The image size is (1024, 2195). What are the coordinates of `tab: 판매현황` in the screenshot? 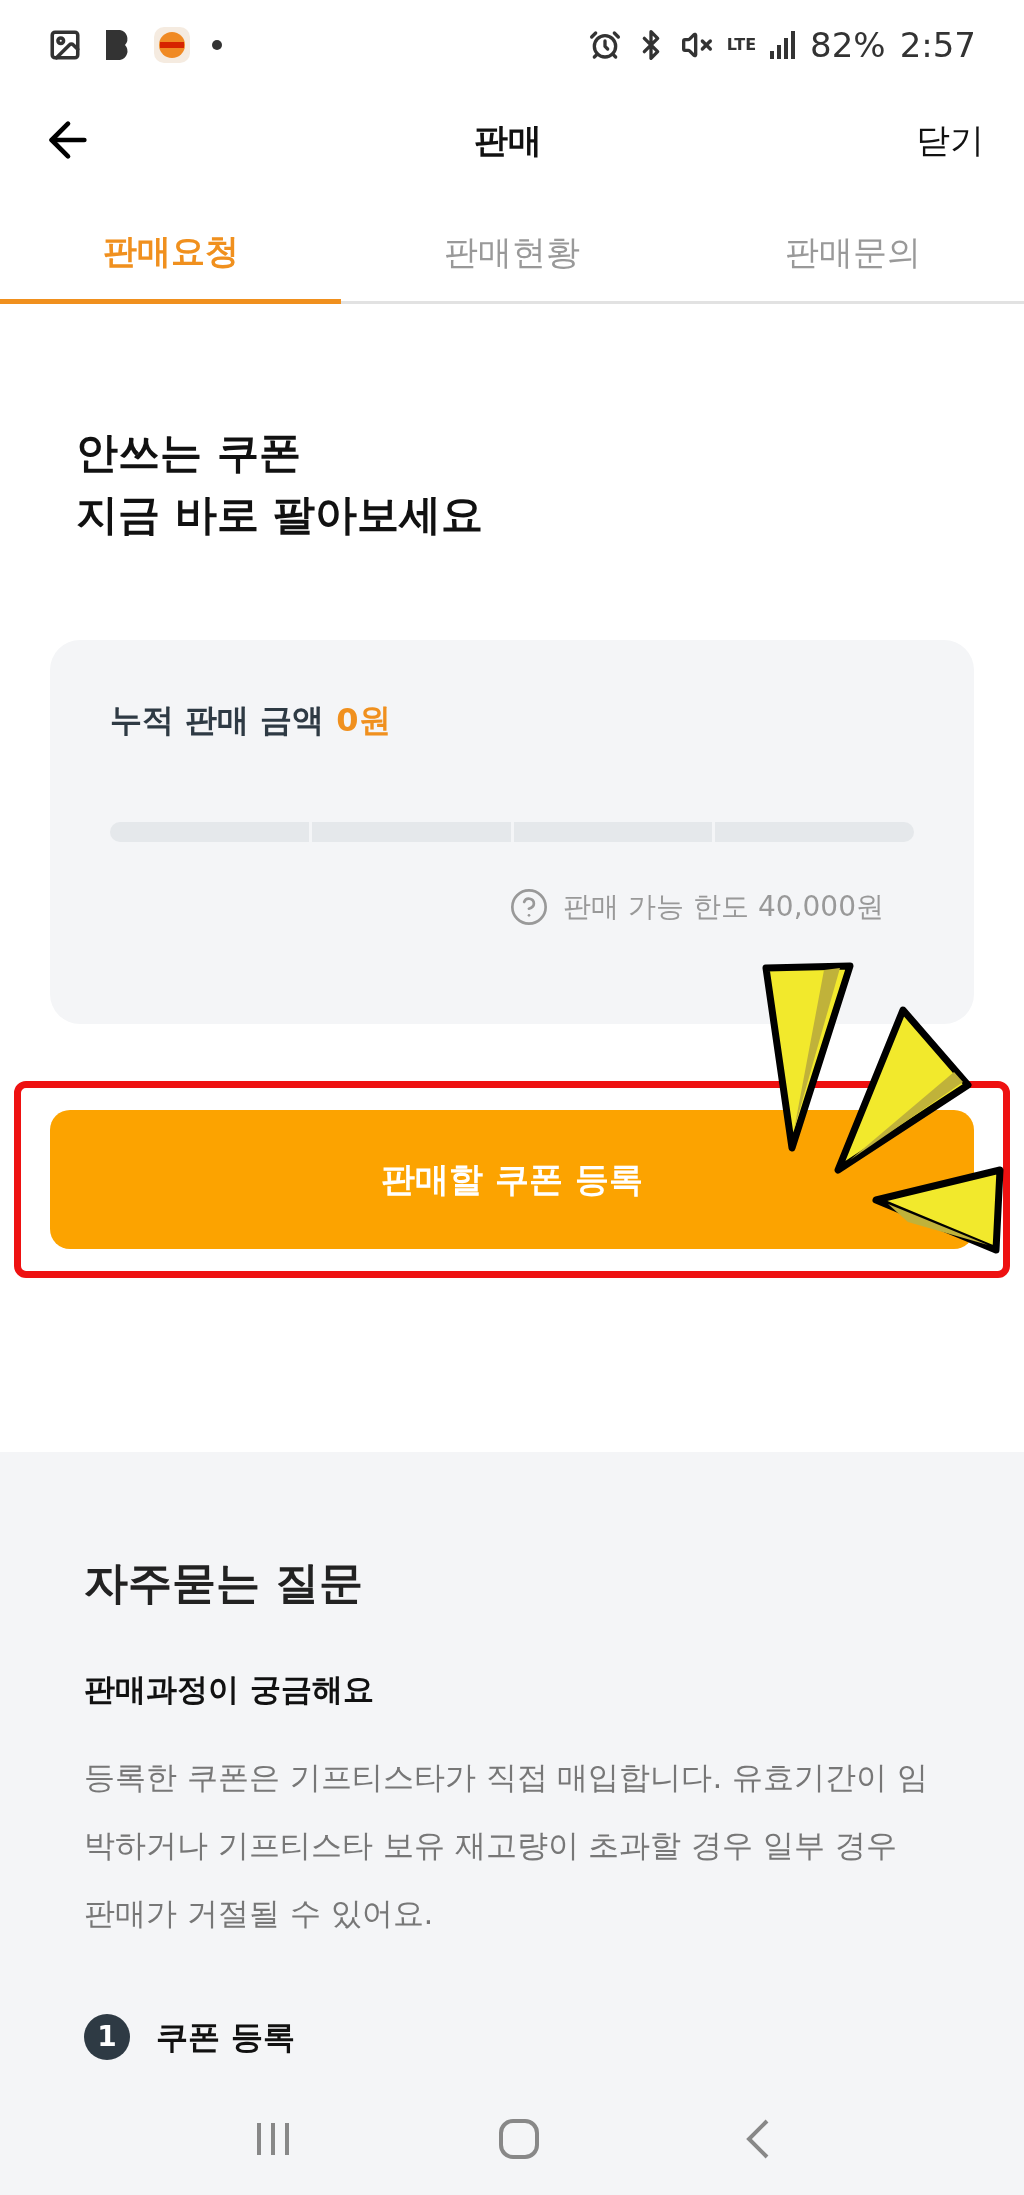 It's located at (512, 252).